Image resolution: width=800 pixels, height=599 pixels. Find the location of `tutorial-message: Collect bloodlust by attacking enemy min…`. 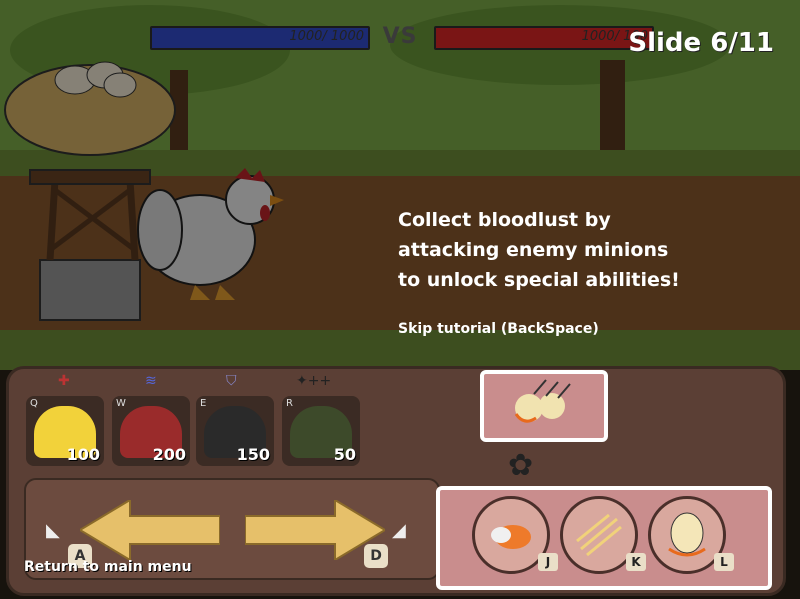

tutorial-message: Collect bloodlust by attacking enemy min… is located at coordinates (539, 250).